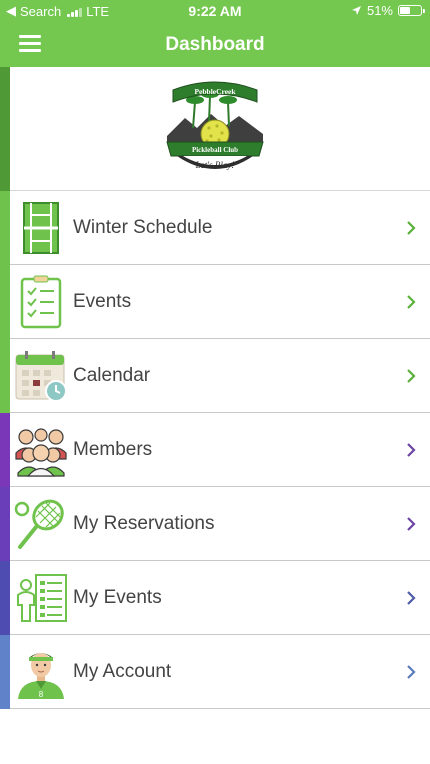  I want to click on person-list-icon, so click(42, 598).